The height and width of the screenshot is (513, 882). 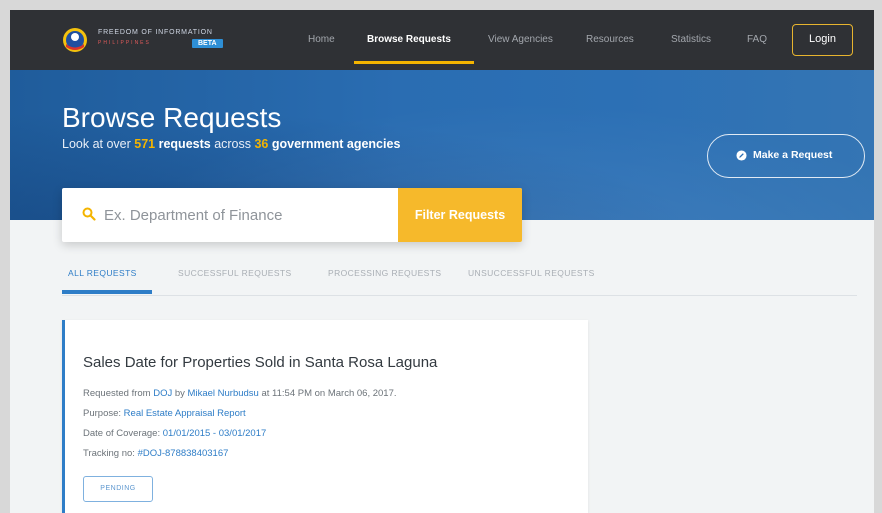 What do you see at coordinates (223, 393) in the screenshot?
I see `requester-link: Mikael Nurbudsu` at bounding box center [223, 393].